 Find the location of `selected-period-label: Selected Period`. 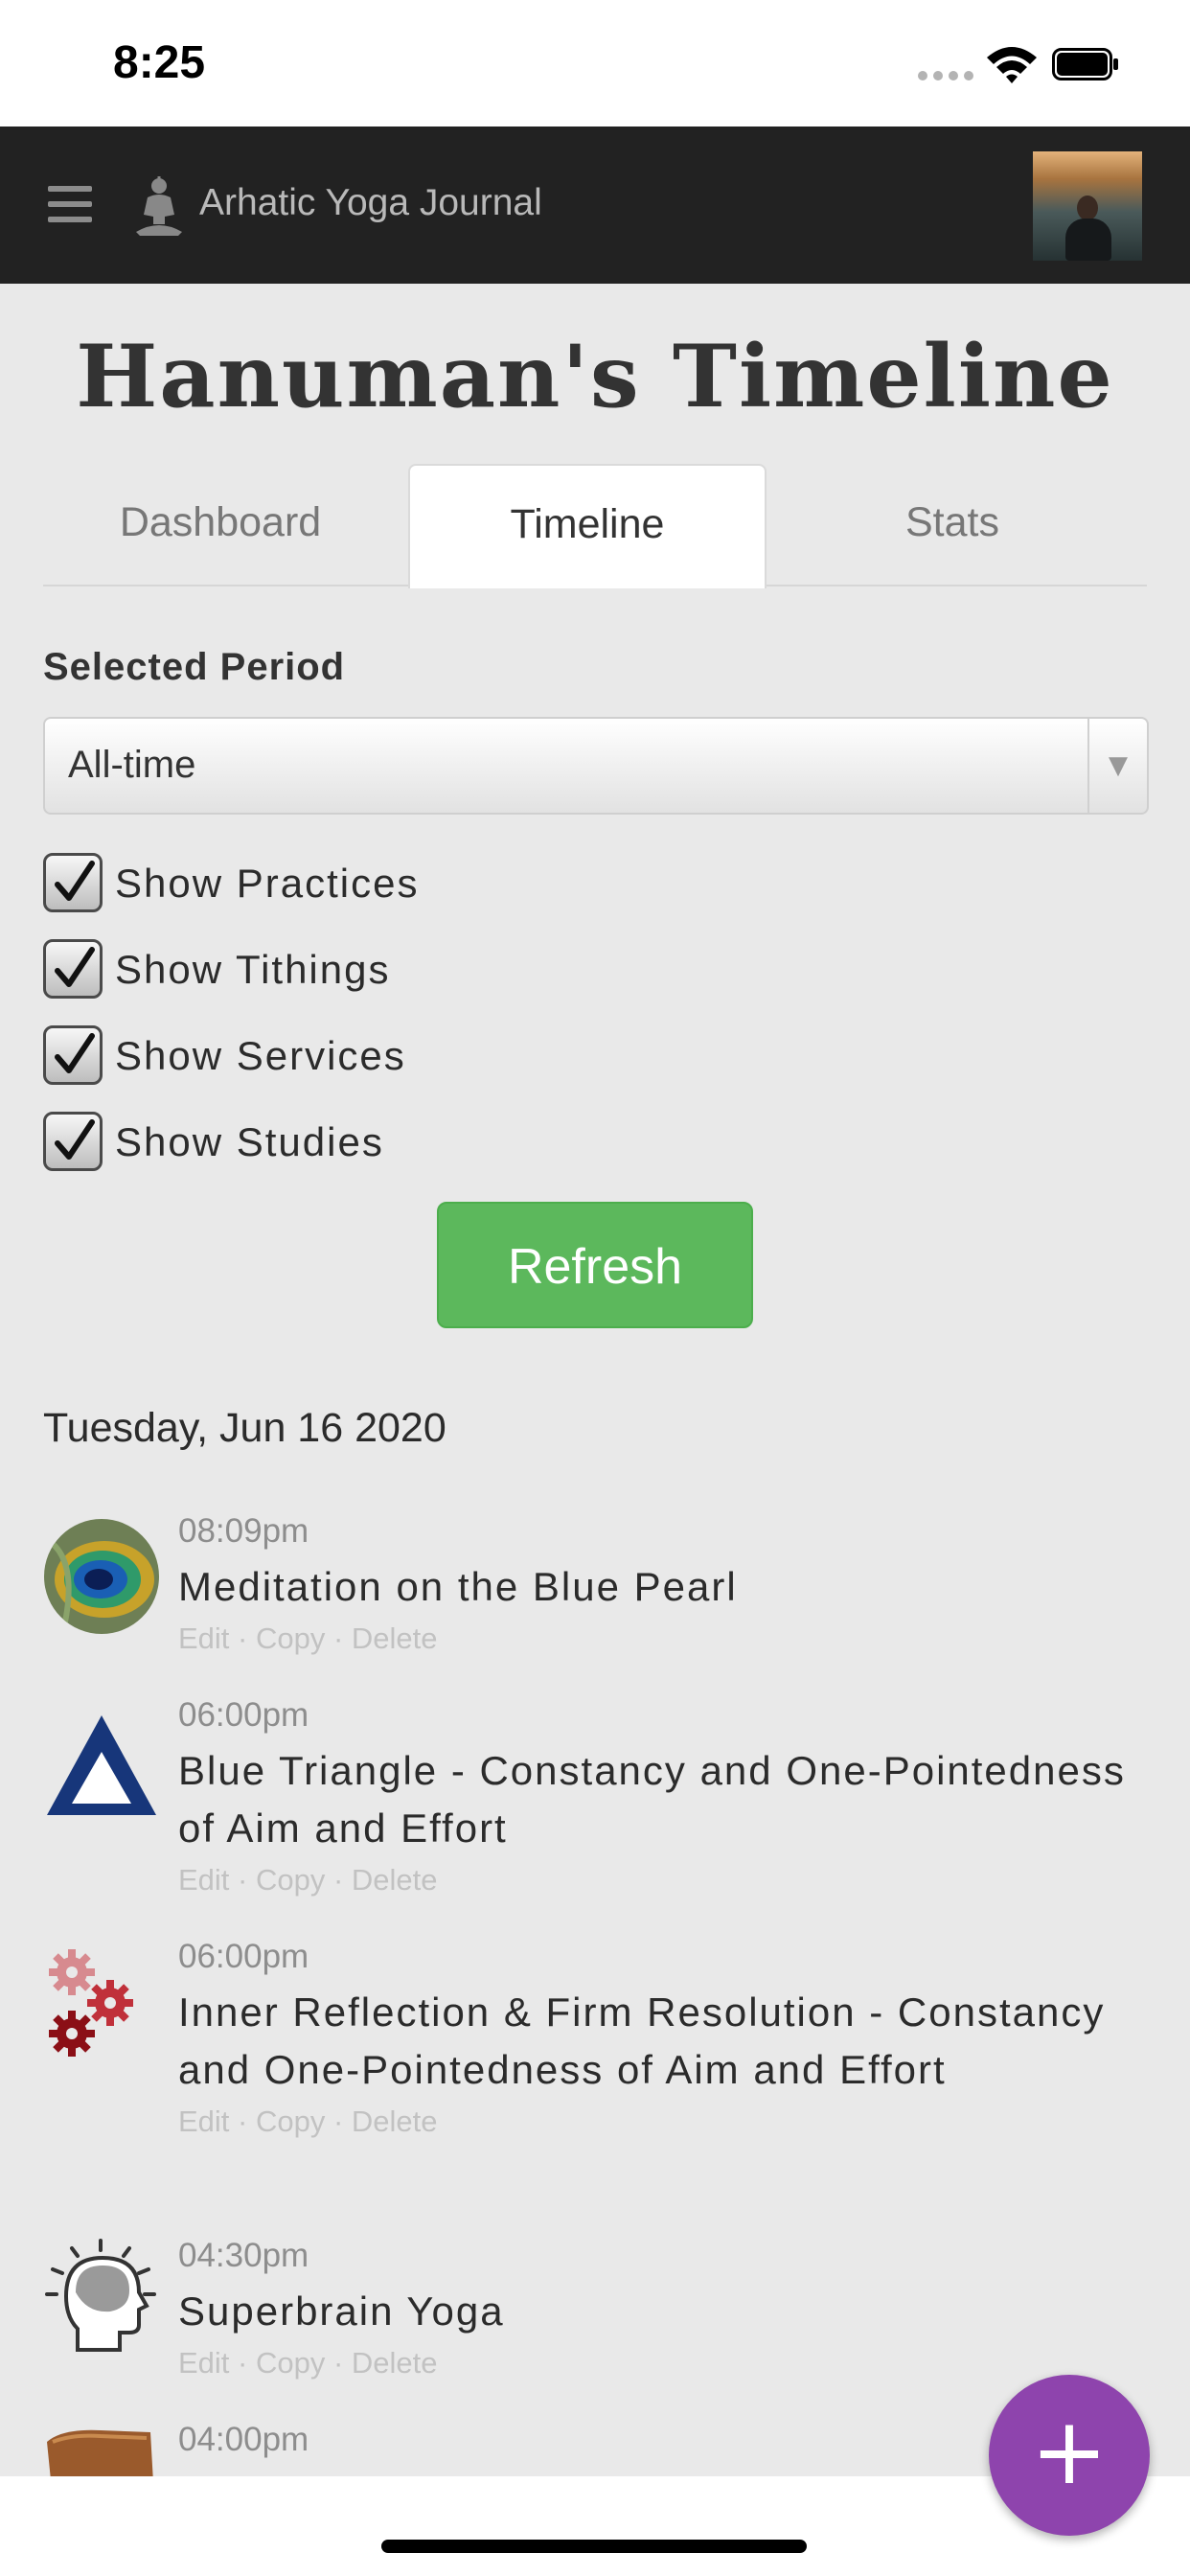

selected-period-label: Selected Period is located at coordinates (195, 667).